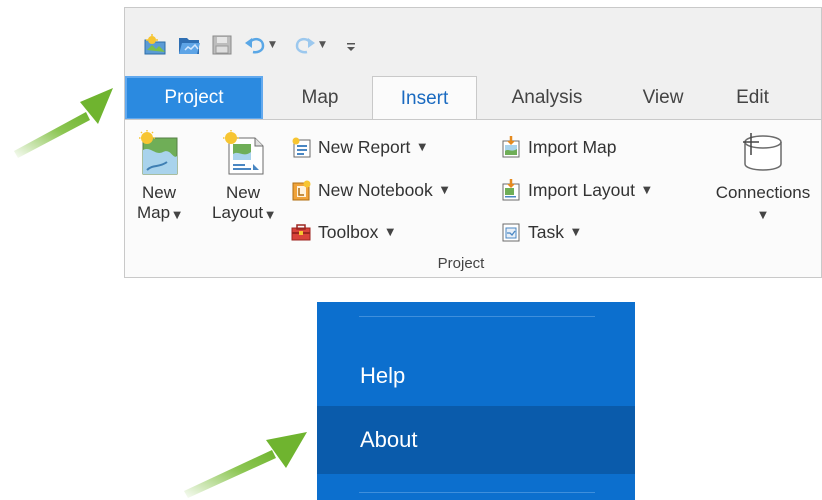 The image size is (822, 500). Describe the element at coordinates (245, 465) in the screenshot. I see `arrow-to-about-item` at that location.